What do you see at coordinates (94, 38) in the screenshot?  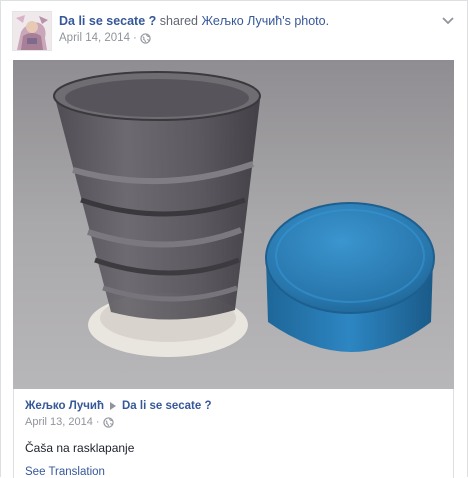 I see `post-date-link: April 14, 2014` at bounding box center [94, 38].